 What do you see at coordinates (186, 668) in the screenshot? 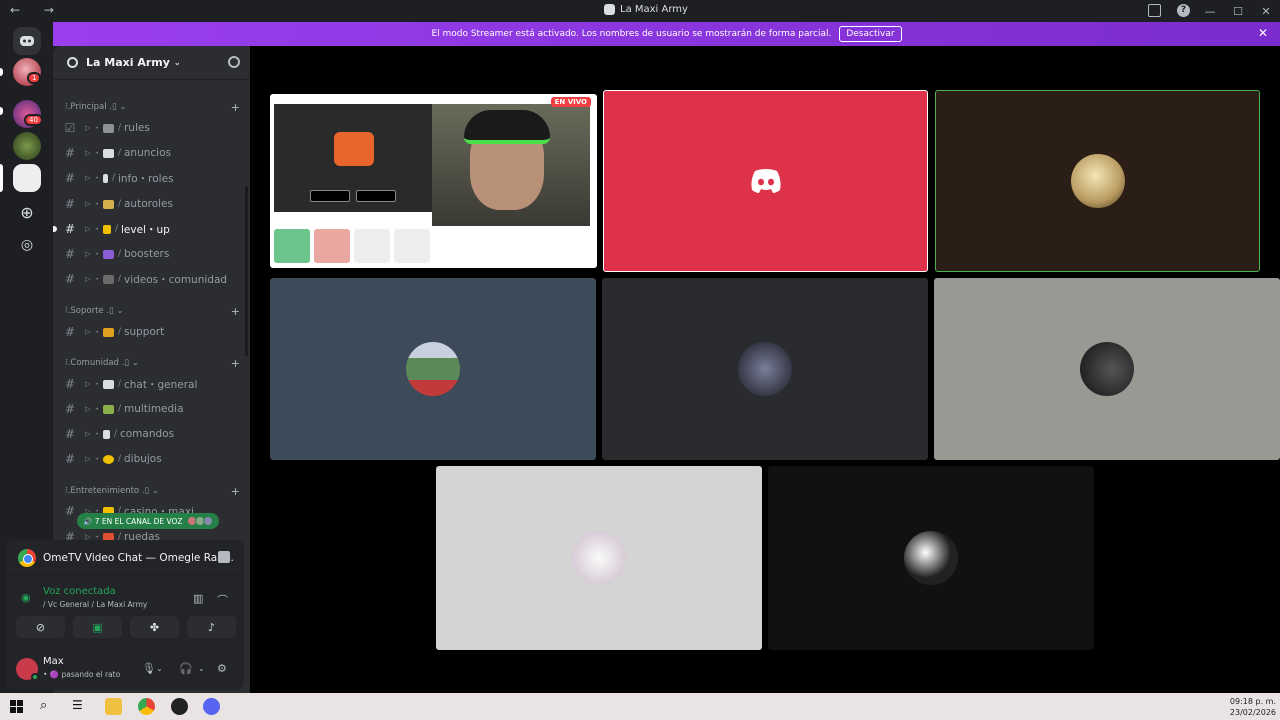
I see `headphones-icon: 🎧` at bounding box center [186, 668].